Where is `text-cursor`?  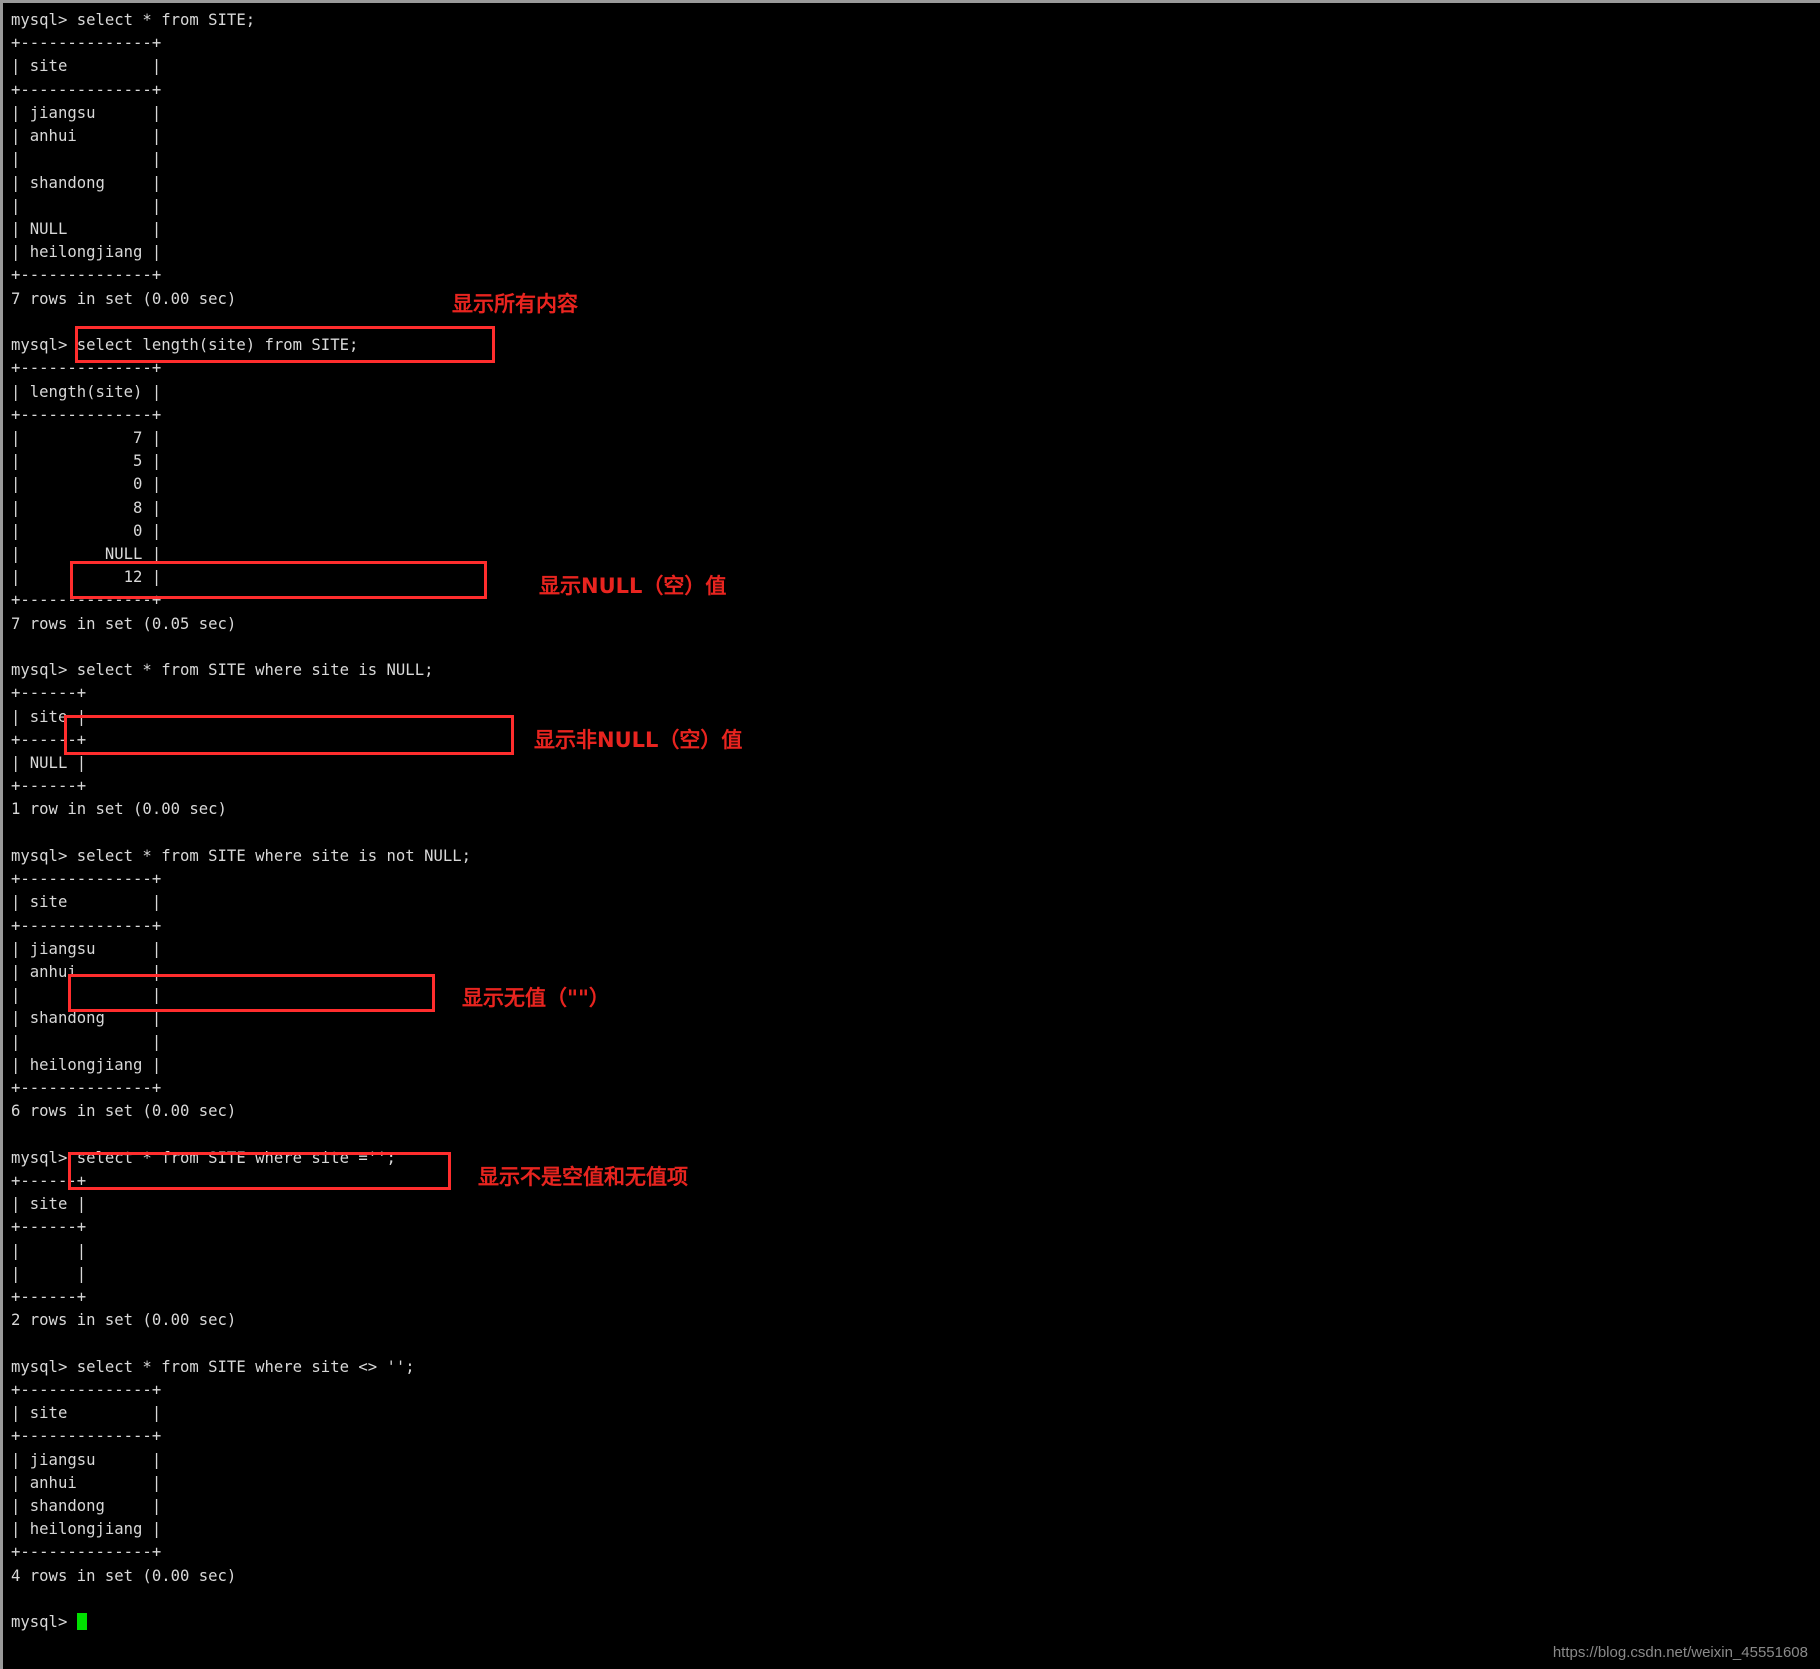
text-cursor is located at coordinates (81, 1622).